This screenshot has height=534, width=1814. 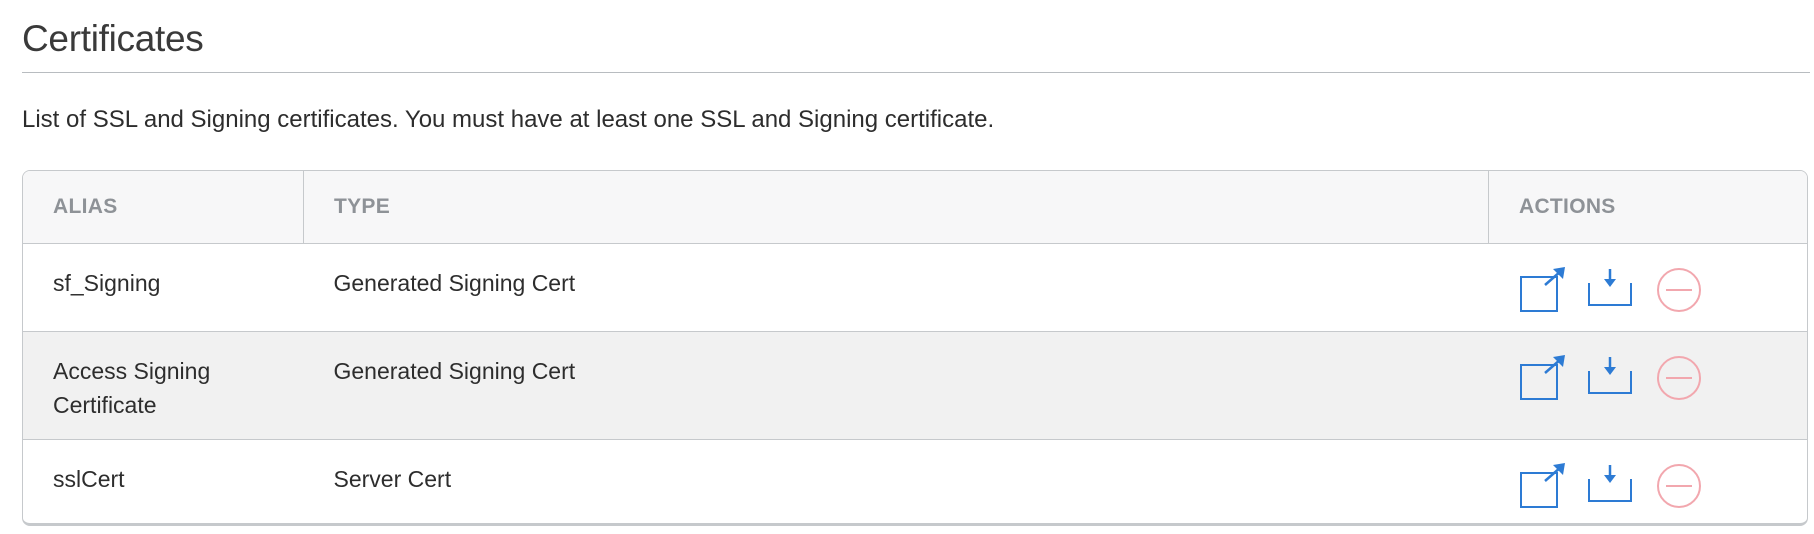 What do you see at coordinates (896, 207) in the screenshot?
I see `column-header-type: TYPE` at bounding box center [896, 207].